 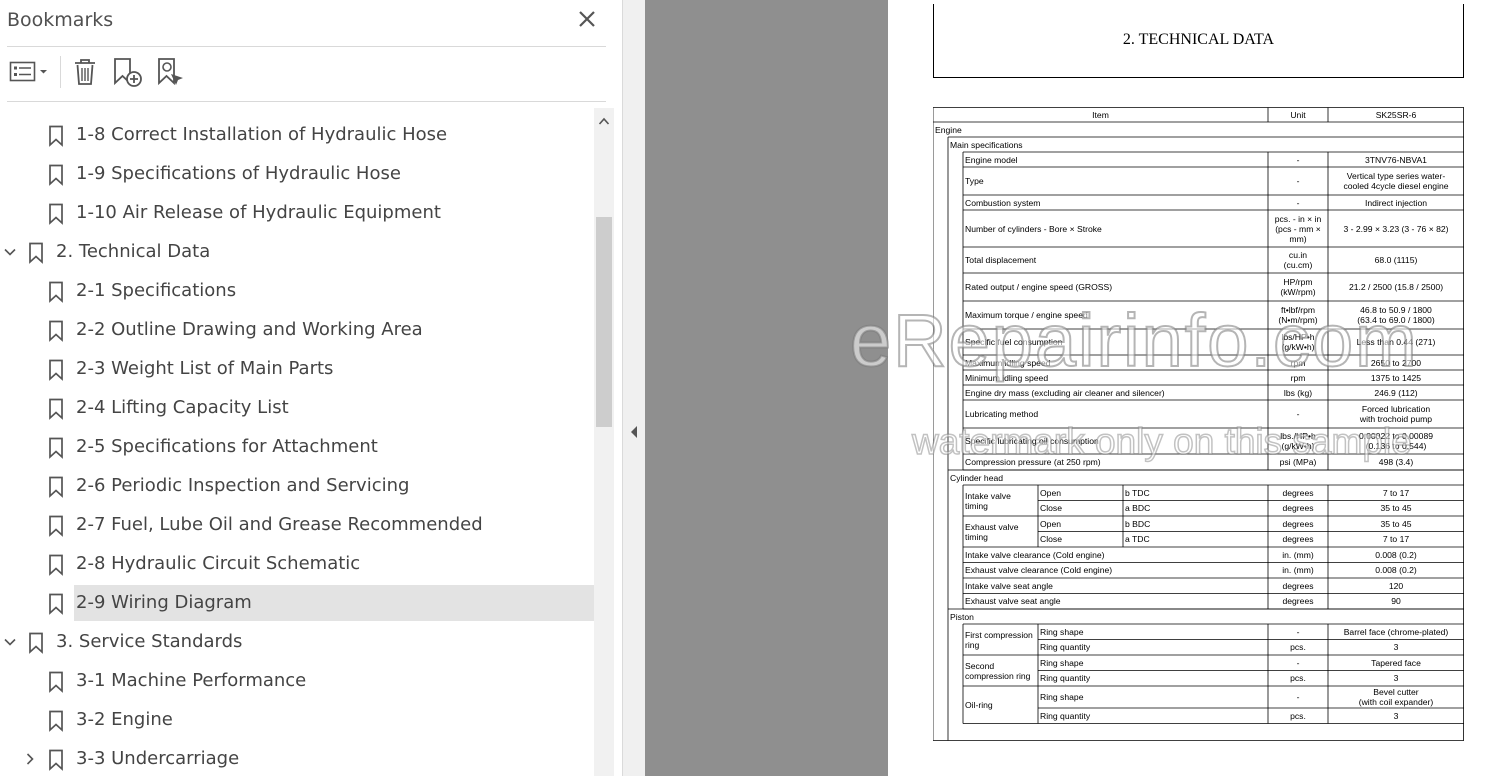 What do you see at coordinates (306, 101) in the screenshot?
I see `divider` at bounding box center [306, 101].